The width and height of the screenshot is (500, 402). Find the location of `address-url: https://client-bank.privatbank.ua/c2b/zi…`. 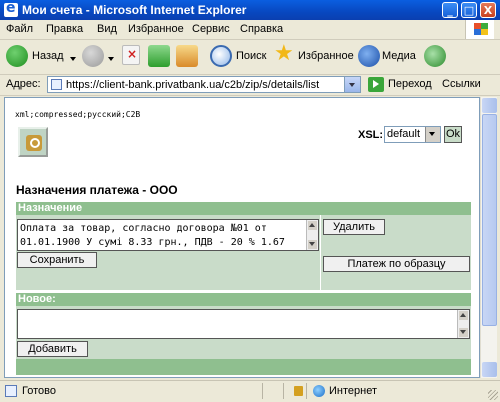

address-url: https://client-bank.privatbank.ua/c2b/zi… is located at coordinates (192, 85).